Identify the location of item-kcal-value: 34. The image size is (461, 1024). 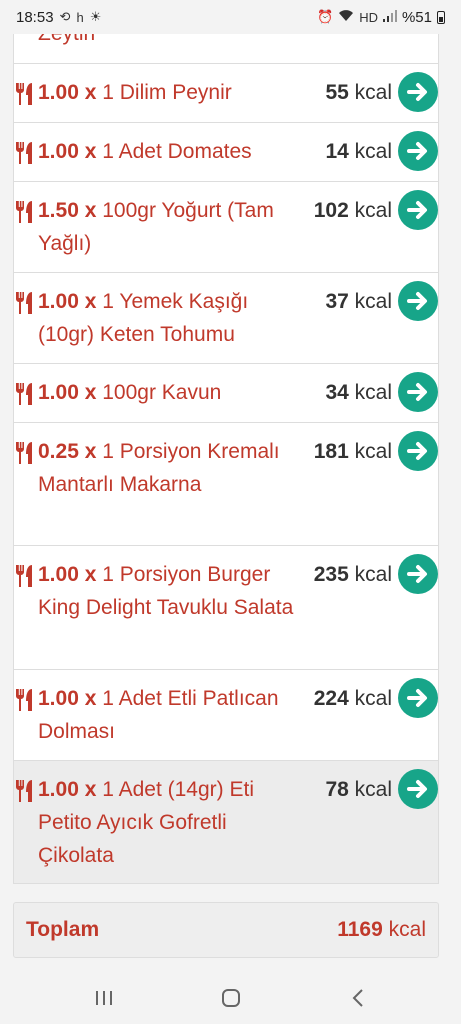
(337, 392).